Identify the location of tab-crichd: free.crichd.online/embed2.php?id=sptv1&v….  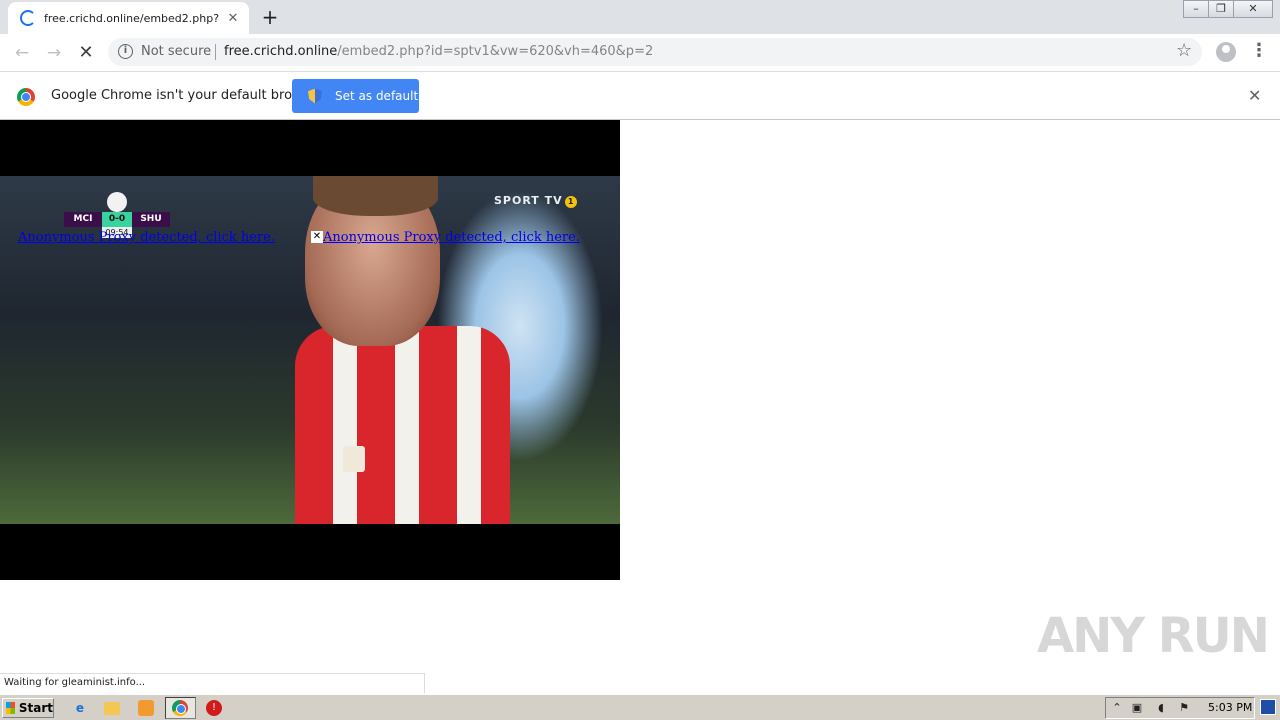
(128, 18).